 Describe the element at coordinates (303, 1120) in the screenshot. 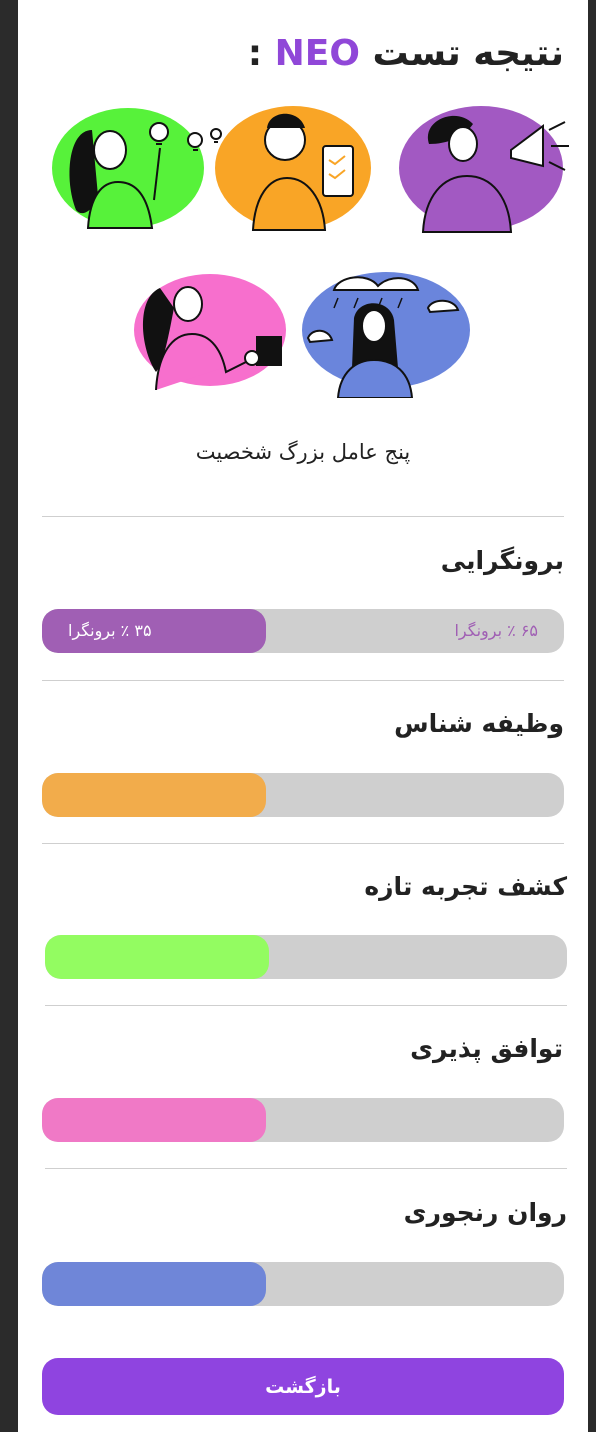

I see `trait-bar-agreeableness` at that location.